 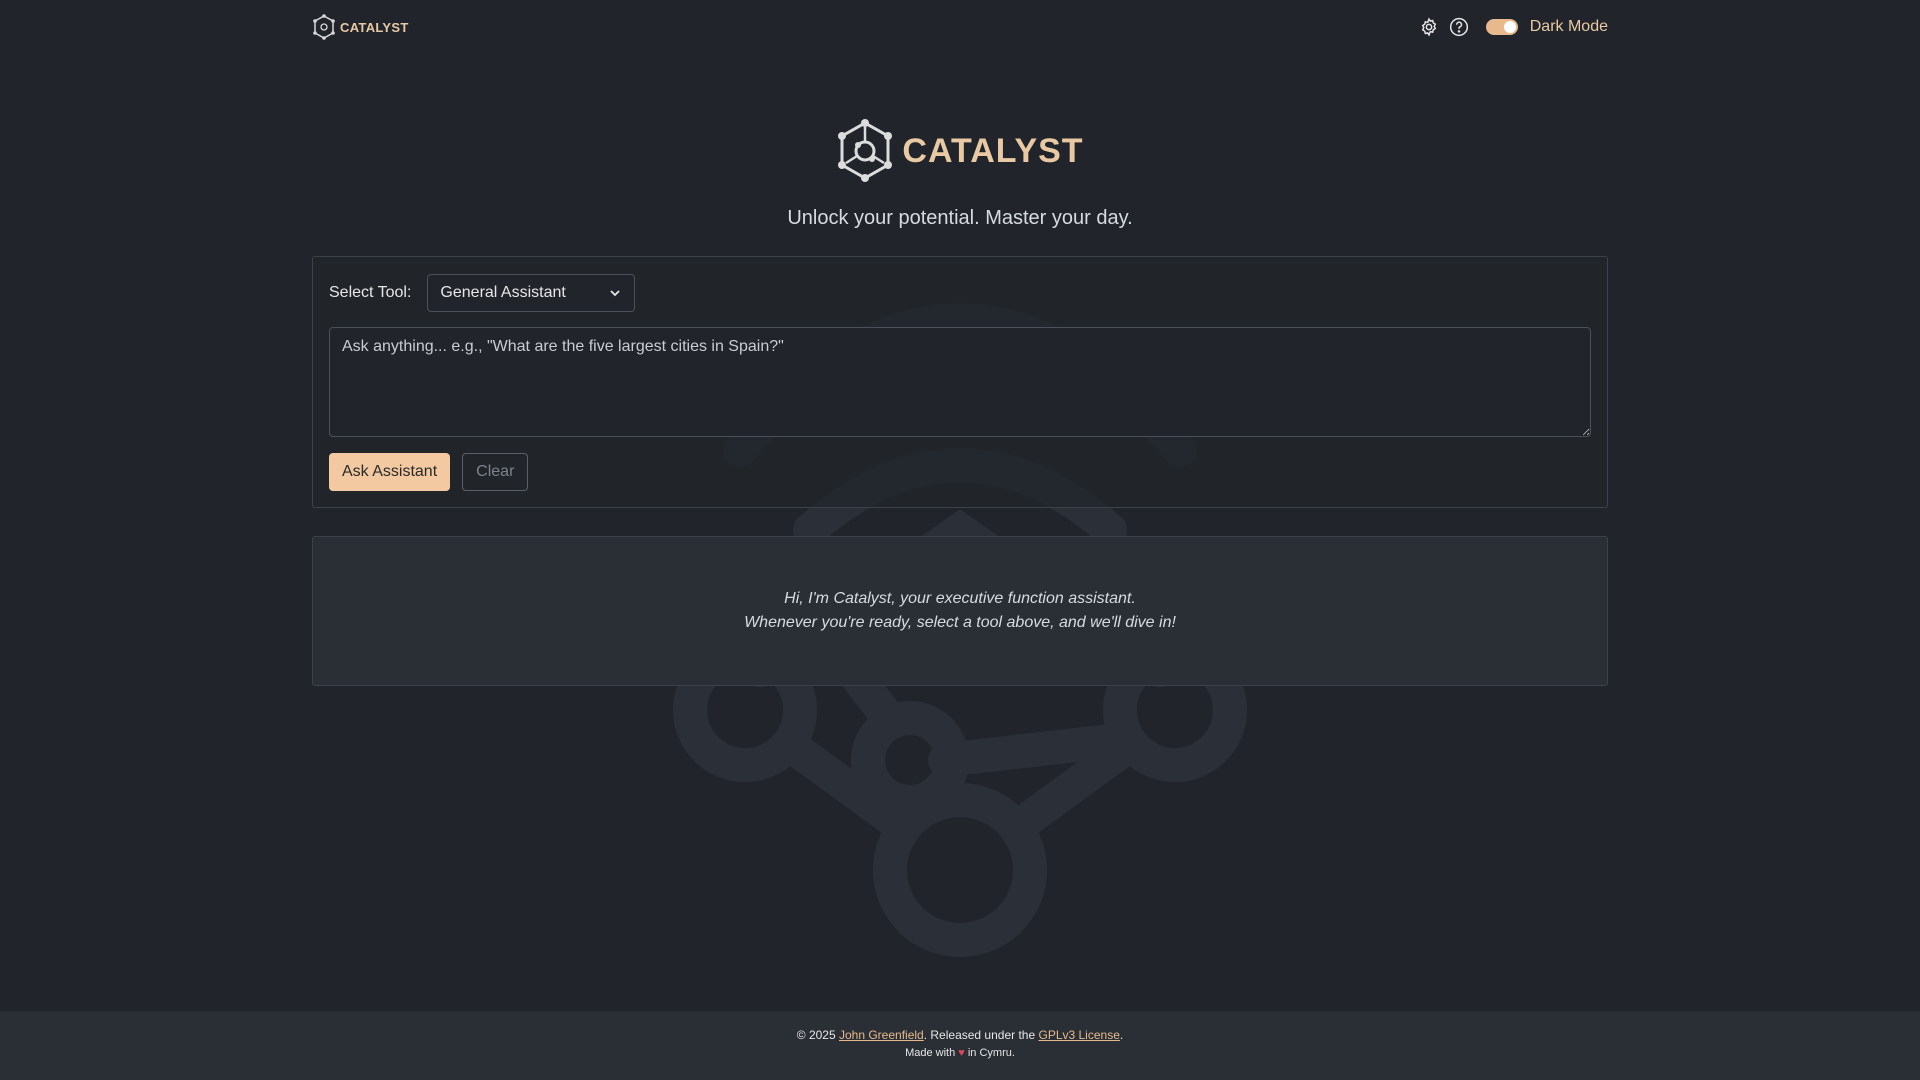 I want to click on header-actions: Dark Mode, so click(x=1513, y=27).